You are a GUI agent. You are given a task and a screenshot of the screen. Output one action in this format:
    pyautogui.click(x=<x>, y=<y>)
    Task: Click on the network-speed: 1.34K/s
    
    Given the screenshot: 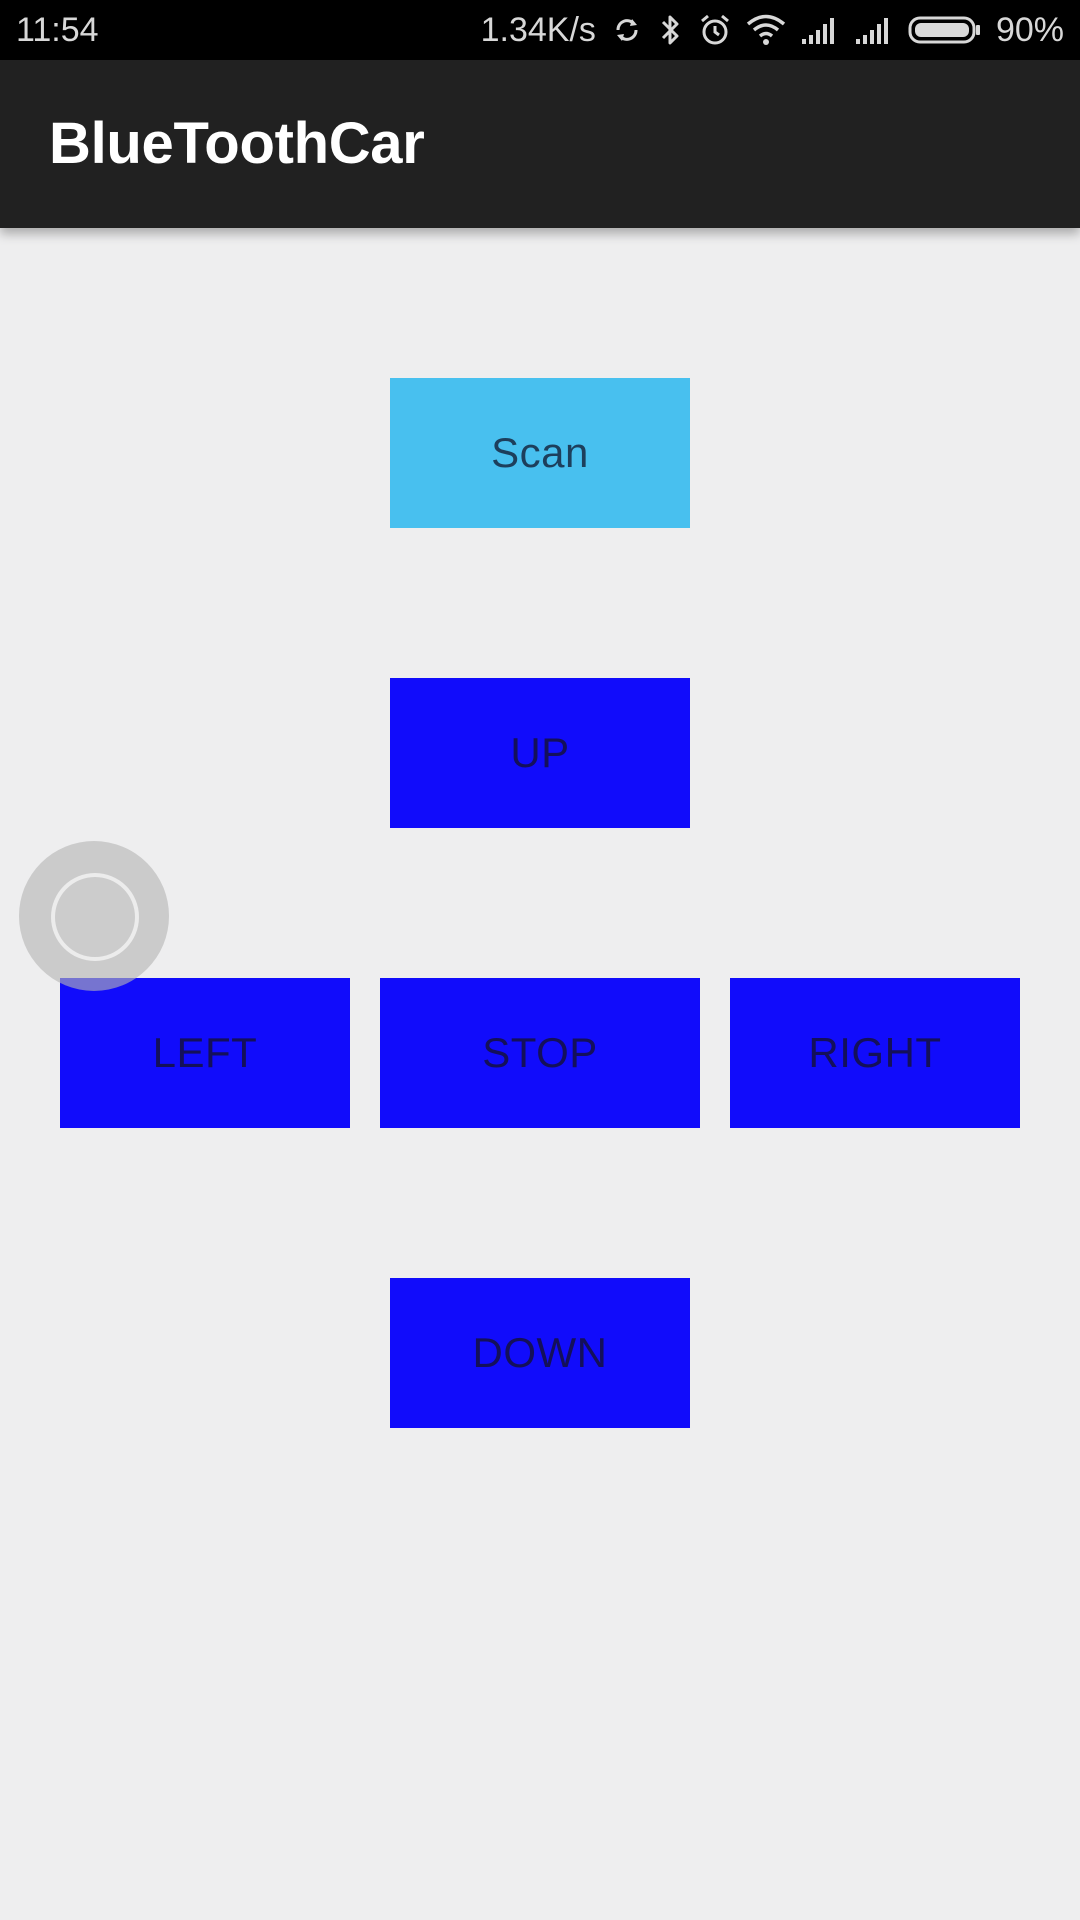 What is the action you would take?
    pyautogui.click(x=538, y=30)
    